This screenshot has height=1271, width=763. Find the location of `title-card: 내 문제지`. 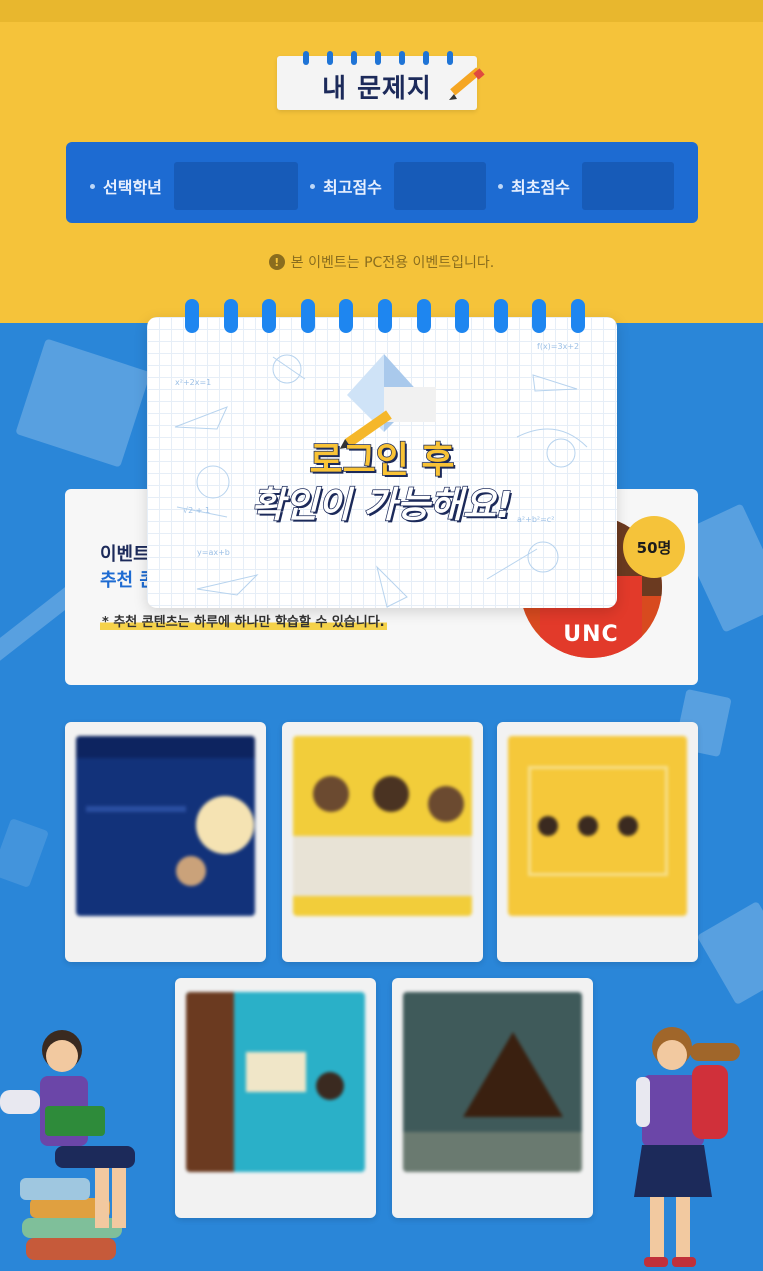

title-card: 내 문제지 is located at coordinates (381, 80).